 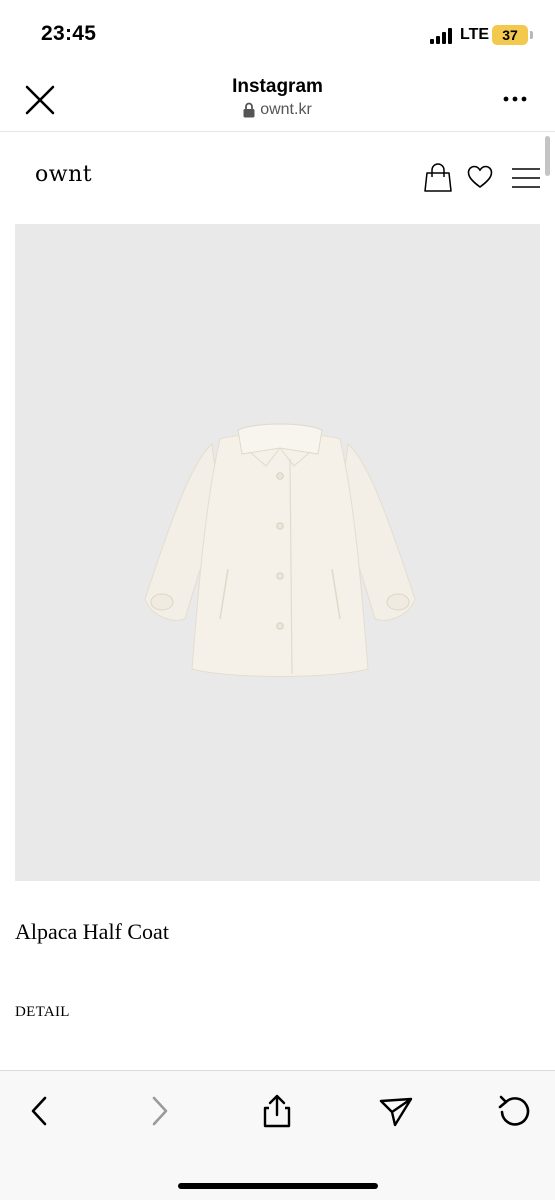 I want to click on share-icon, so click(x=277, y=1111).